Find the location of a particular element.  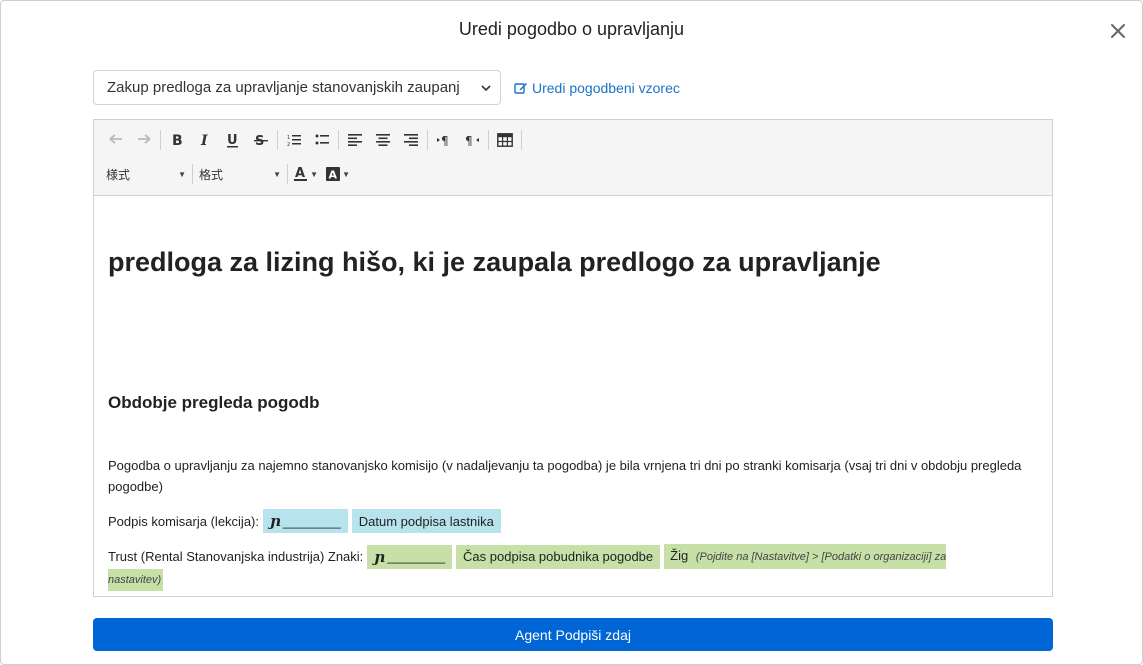

ltr-button: ¶ is located at coordinates (444, 140).